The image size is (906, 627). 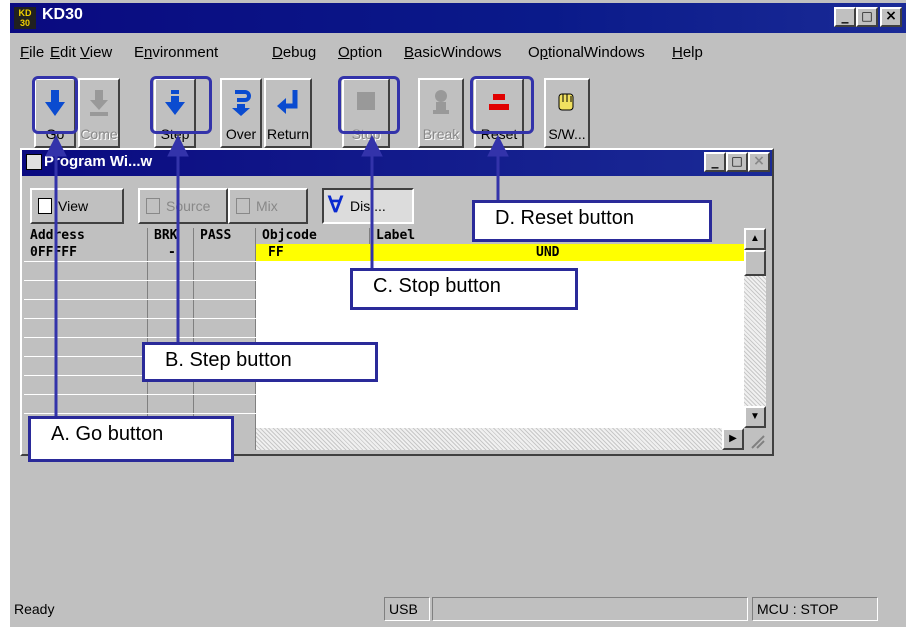 What do you see at coordinates (34, 609) in the screenshot?
I see `status-ready: Ready` at bounding box center [34, 609].